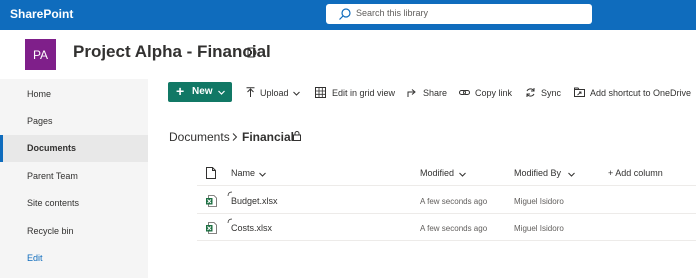 This screenshot has width=696, height=278. Describe the element at coordinates (364, 93) in the screenshot. I see `edit-grid-view-label: Edit in grid view` at that location.